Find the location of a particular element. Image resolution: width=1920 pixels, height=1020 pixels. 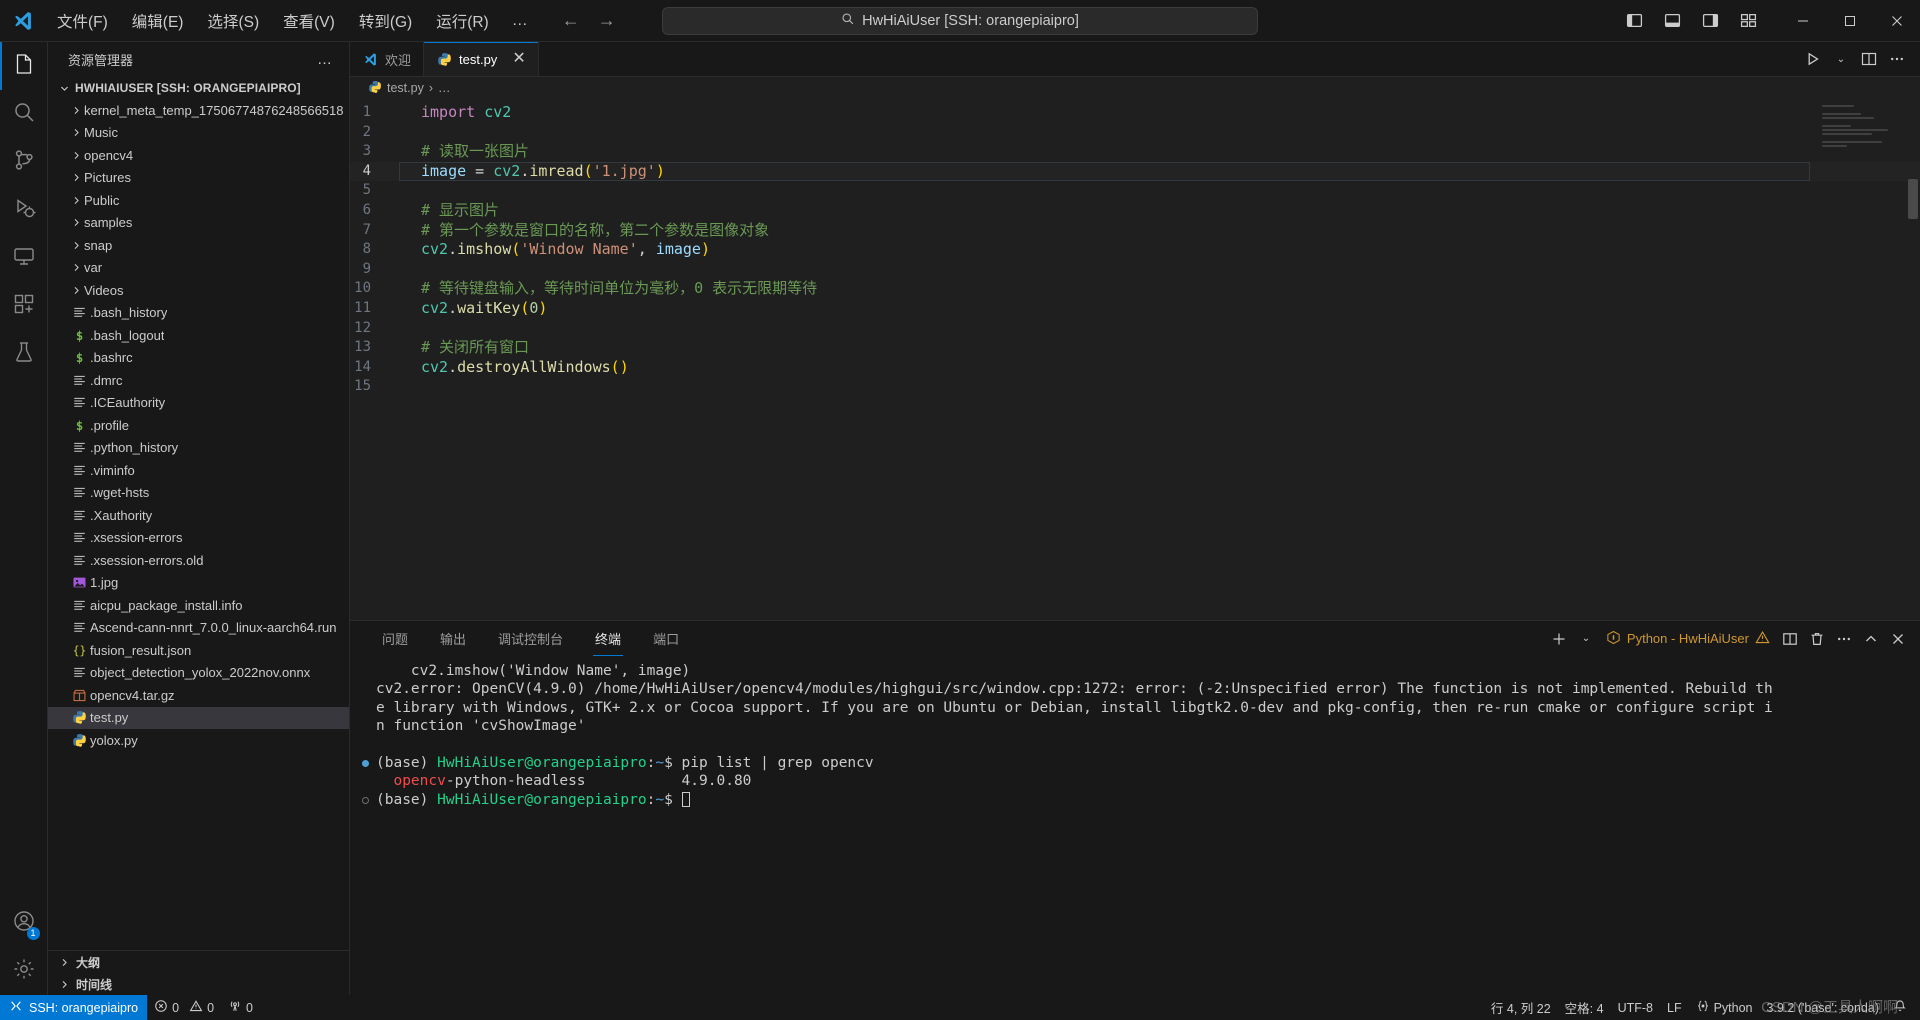

status-problems: 0 0 is located at coordinates (184, 1007).